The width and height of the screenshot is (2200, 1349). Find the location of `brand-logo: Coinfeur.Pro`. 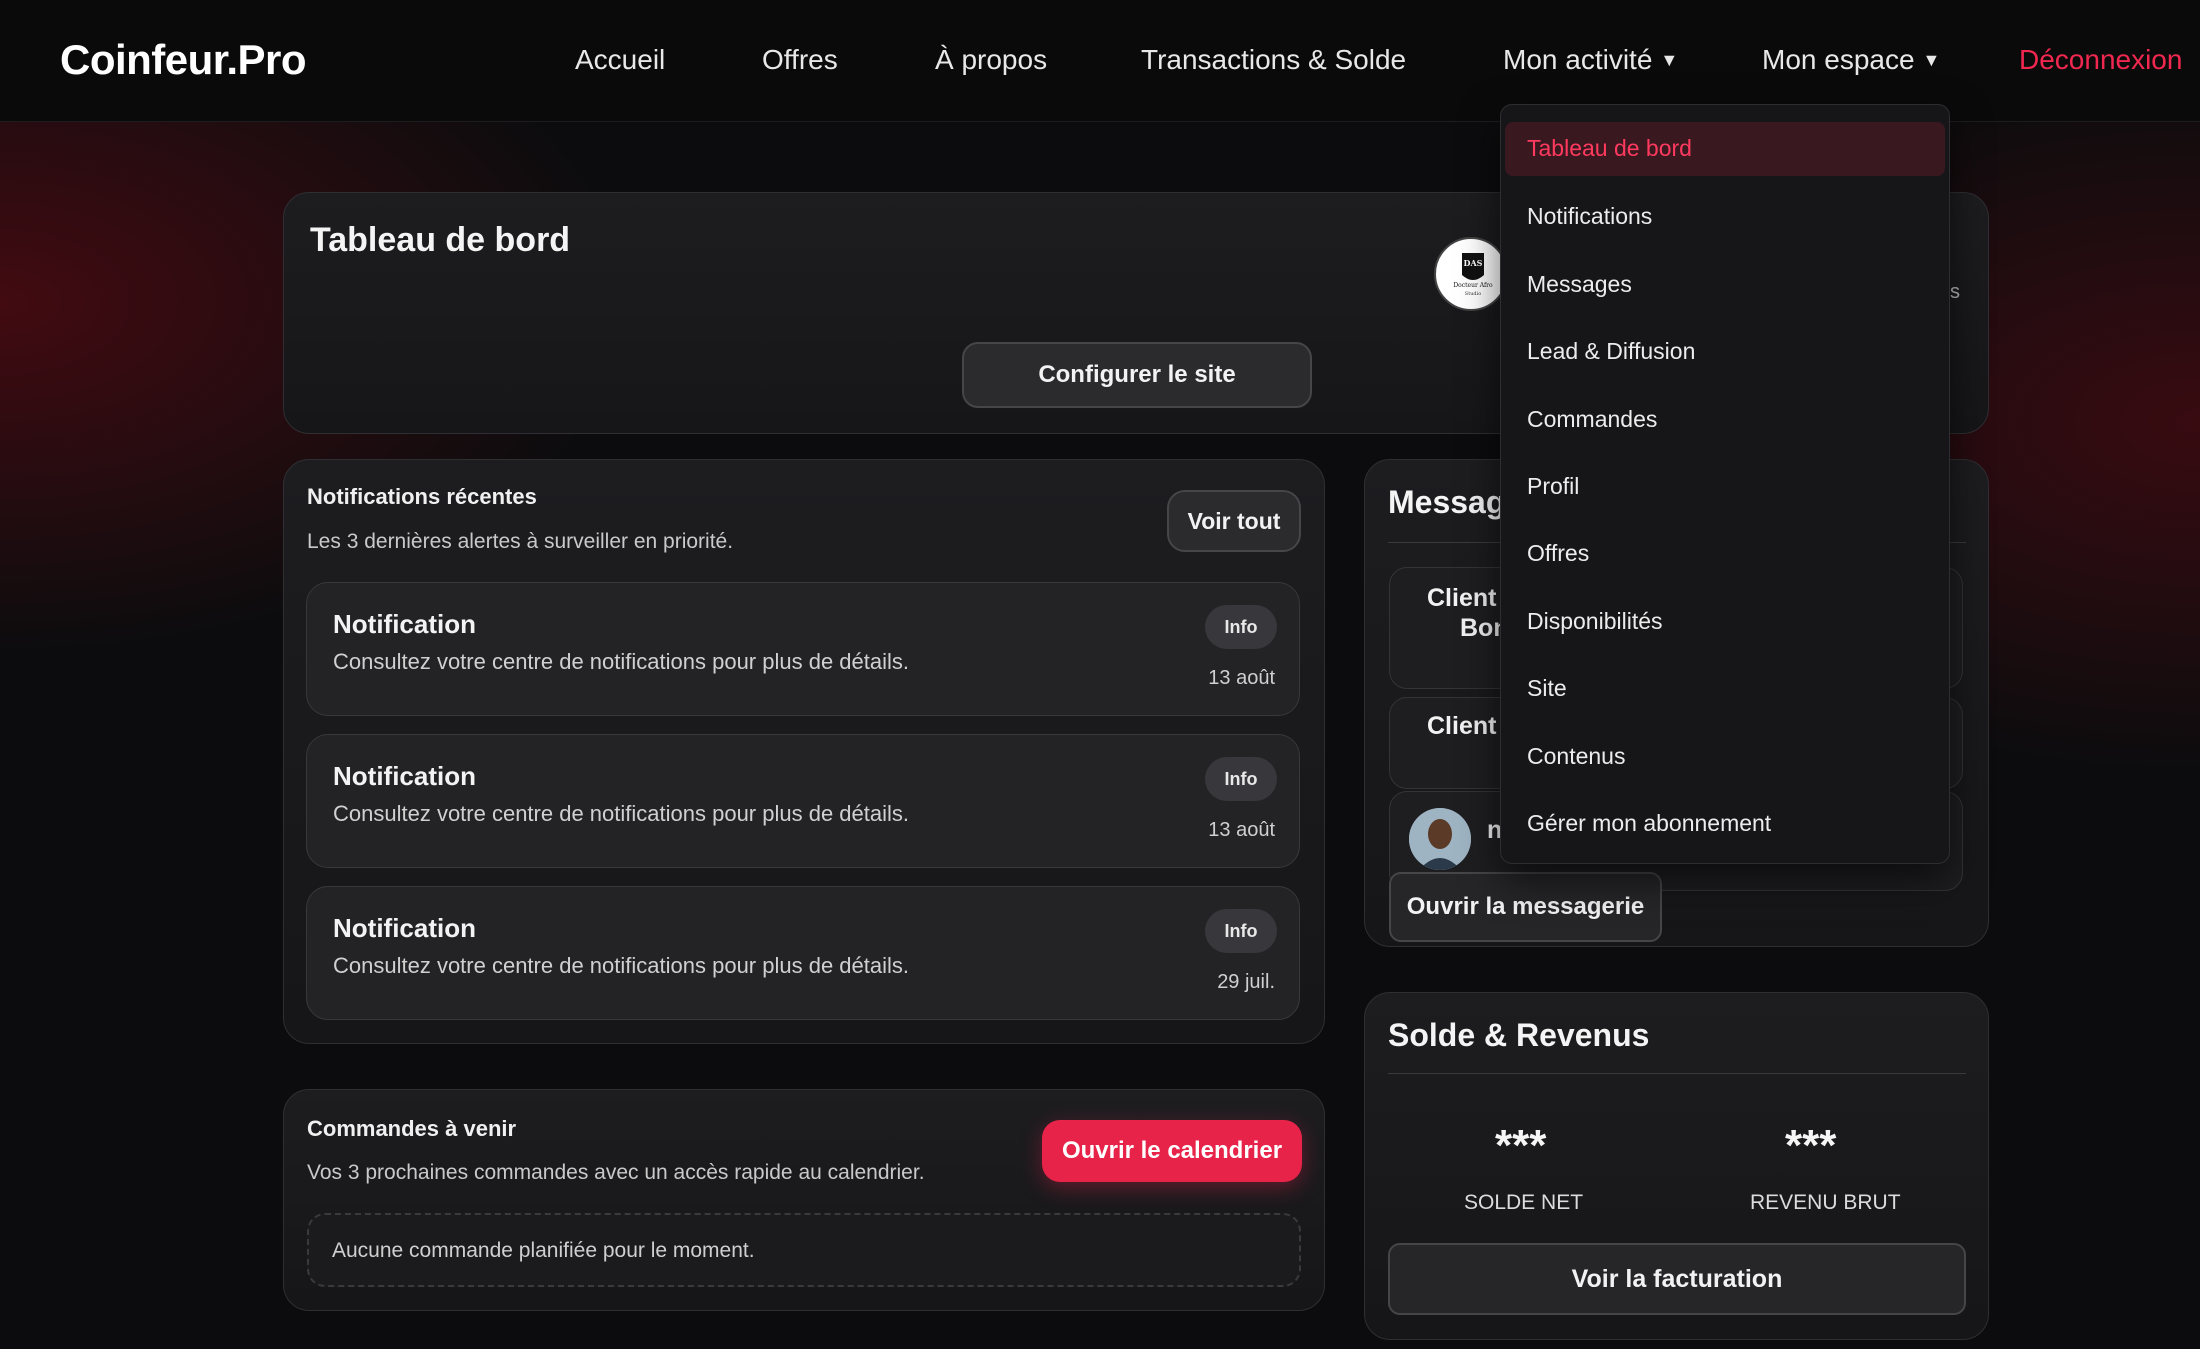

brand-logo: Coinfeur.Pro is located at coordinates (183, 60).